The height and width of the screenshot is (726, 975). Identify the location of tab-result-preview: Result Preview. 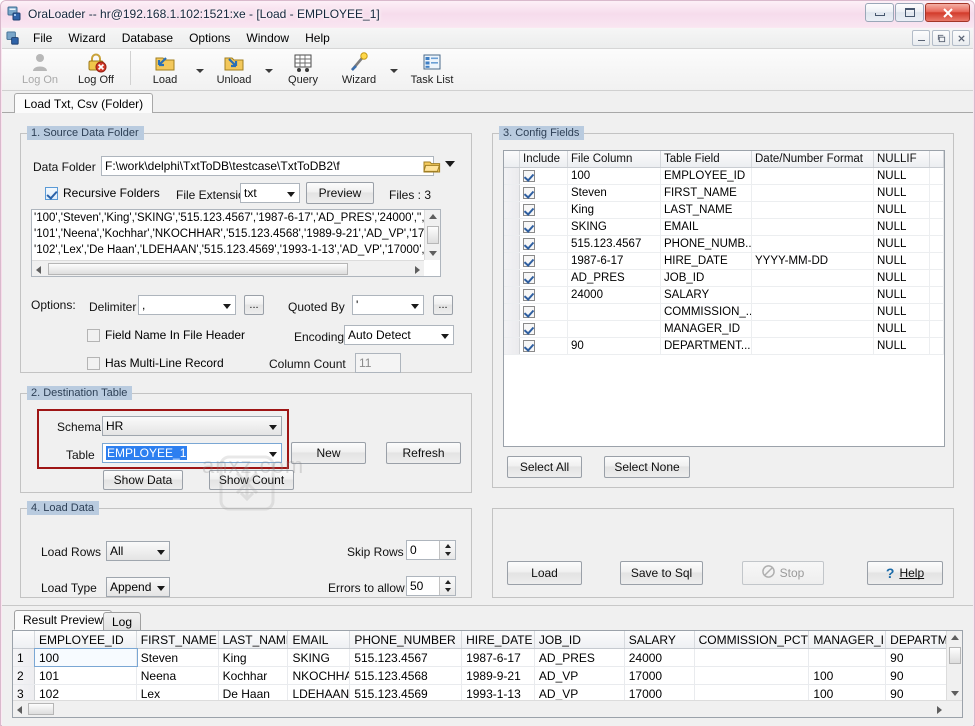
(63, 620).